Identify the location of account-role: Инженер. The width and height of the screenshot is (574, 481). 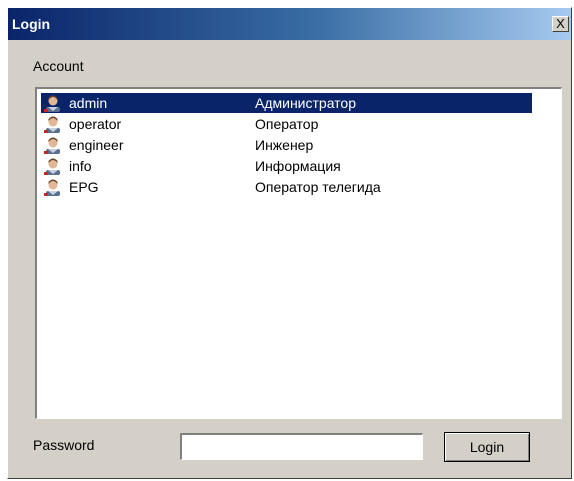
(284, 145).